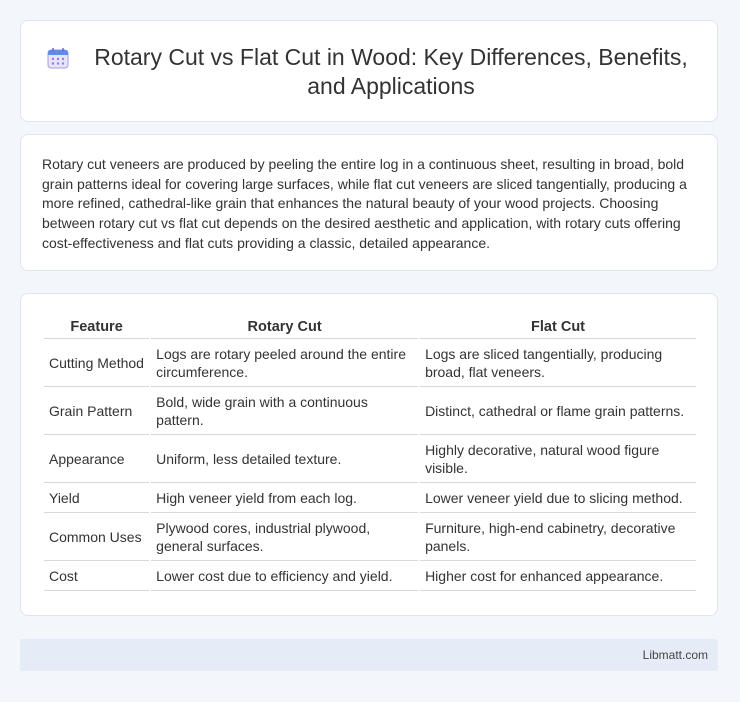  Describe the element at coordinates (675, 655) in the screenshot. I see `footer-site-link: Libmatt.com` at that location.